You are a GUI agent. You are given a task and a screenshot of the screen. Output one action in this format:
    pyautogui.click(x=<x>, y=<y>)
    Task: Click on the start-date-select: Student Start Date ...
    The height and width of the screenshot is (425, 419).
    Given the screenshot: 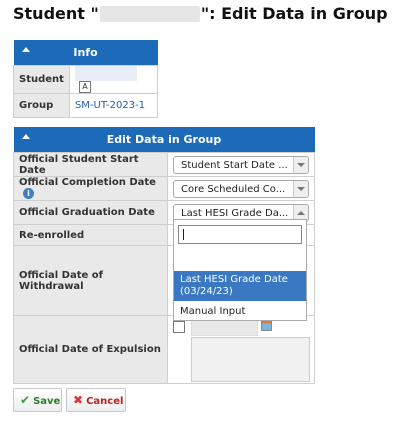 What is the action you would take?
    pyautogui.click(x=241, y=164)
    